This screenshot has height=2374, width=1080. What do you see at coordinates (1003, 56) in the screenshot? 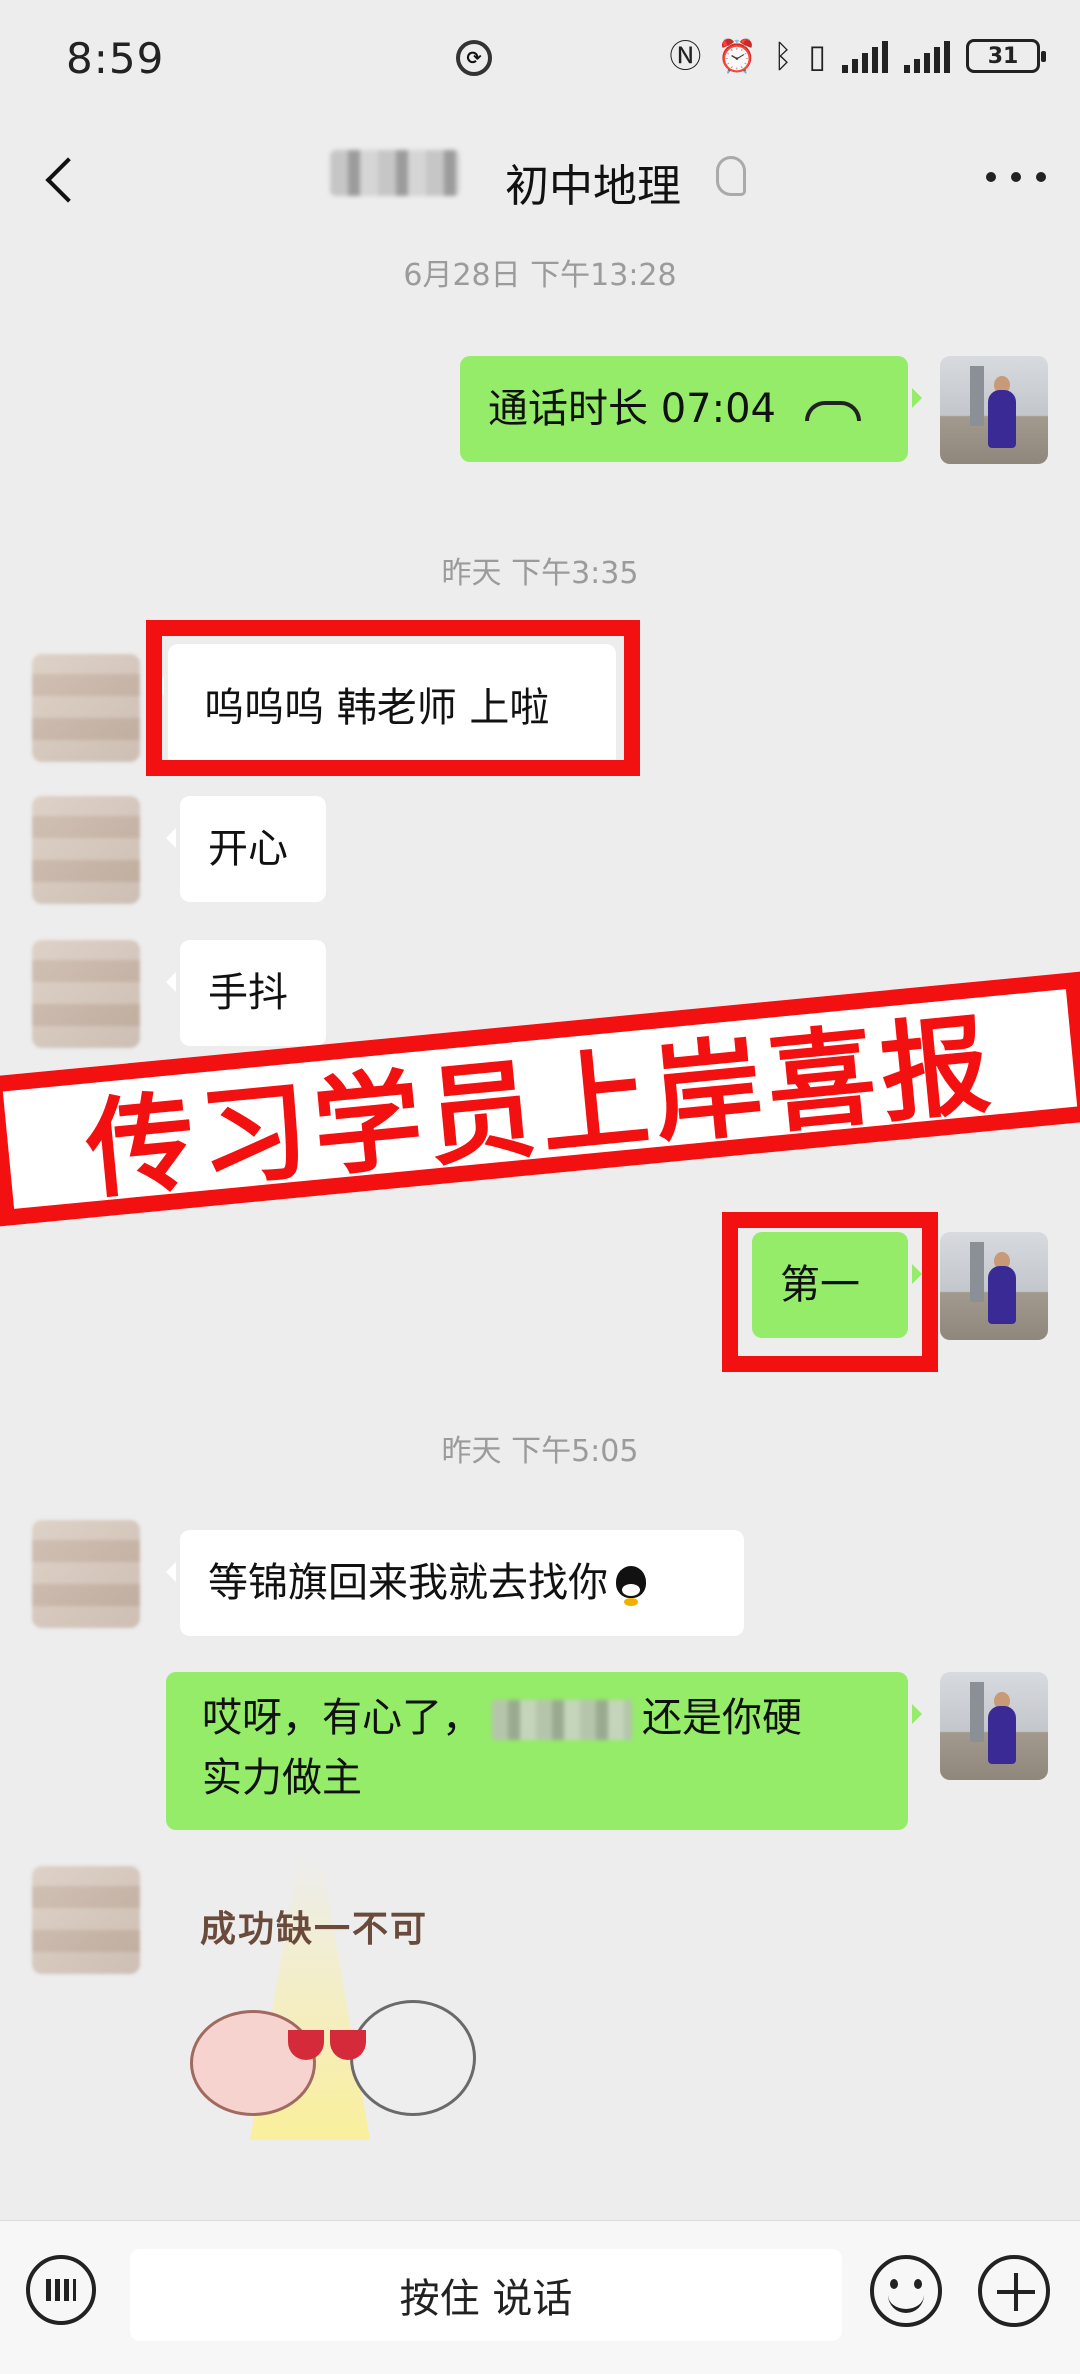
I see `battery-level: 31` at bounding box center [1003, 56].